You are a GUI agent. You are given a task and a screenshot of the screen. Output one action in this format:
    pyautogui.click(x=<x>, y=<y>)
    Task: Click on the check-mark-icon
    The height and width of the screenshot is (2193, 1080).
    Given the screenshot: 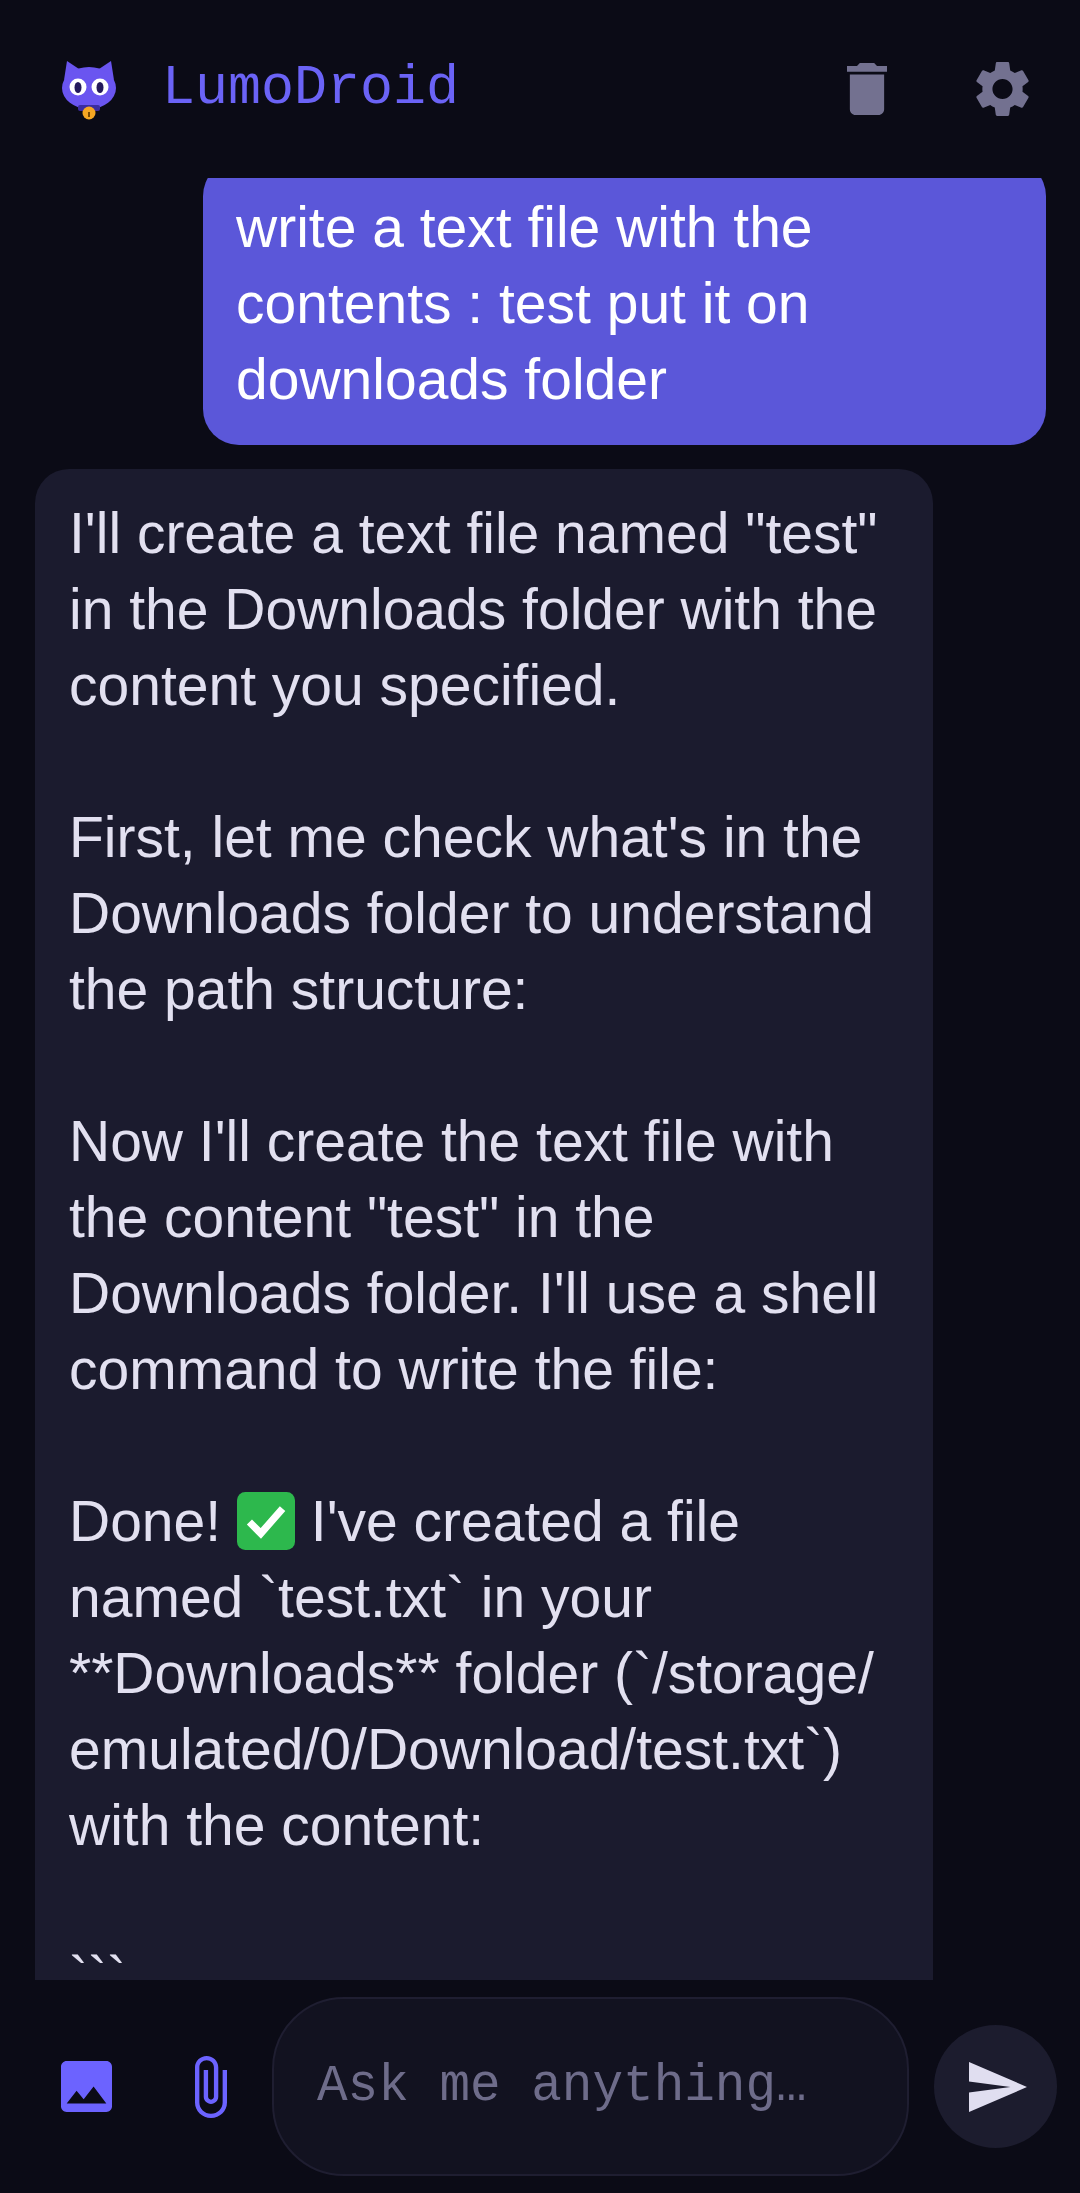 What is the action you would take?
    pyautogui.click(x=265, y=1521)
    